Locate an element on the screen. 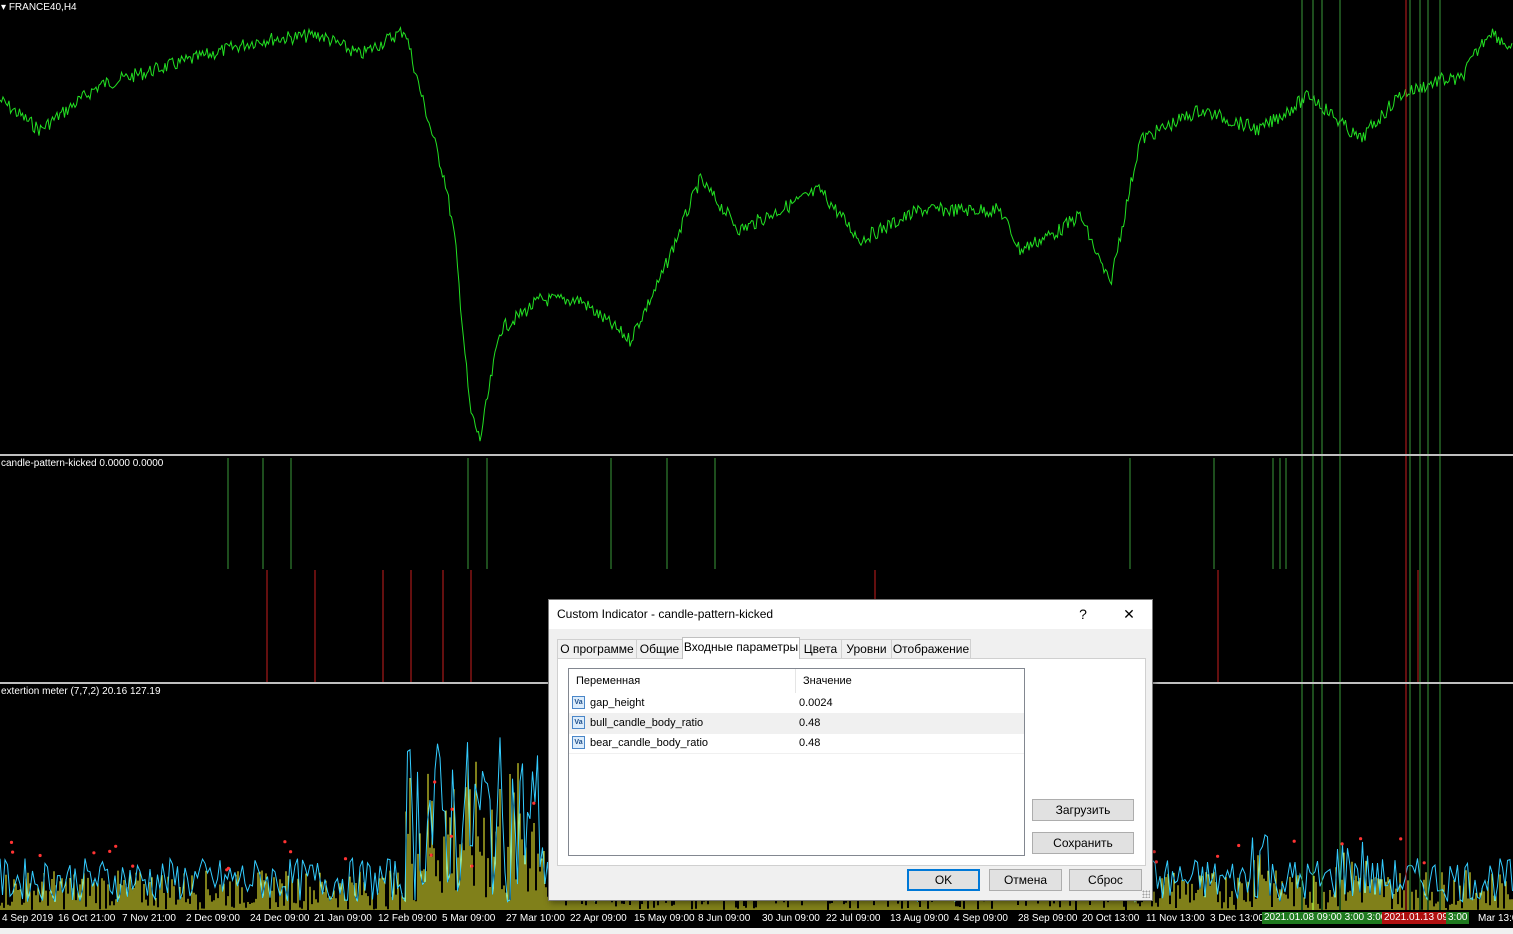 This screenshot has height=934, width=1513. time-label: 21 Jan 09:00 is located at coordinates (343, 918).